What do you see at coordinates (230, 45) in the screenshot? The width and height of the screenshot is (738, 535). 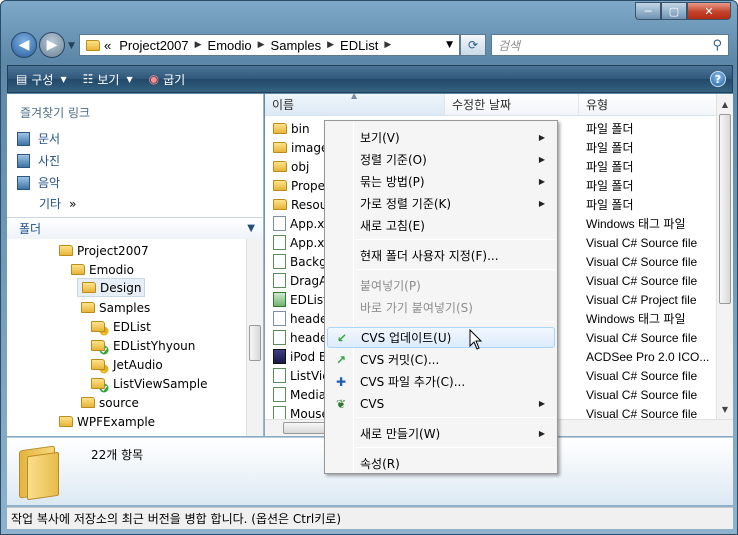 I see `breadcrumb-emodio: Emodio` at bounding box center [230, 45].